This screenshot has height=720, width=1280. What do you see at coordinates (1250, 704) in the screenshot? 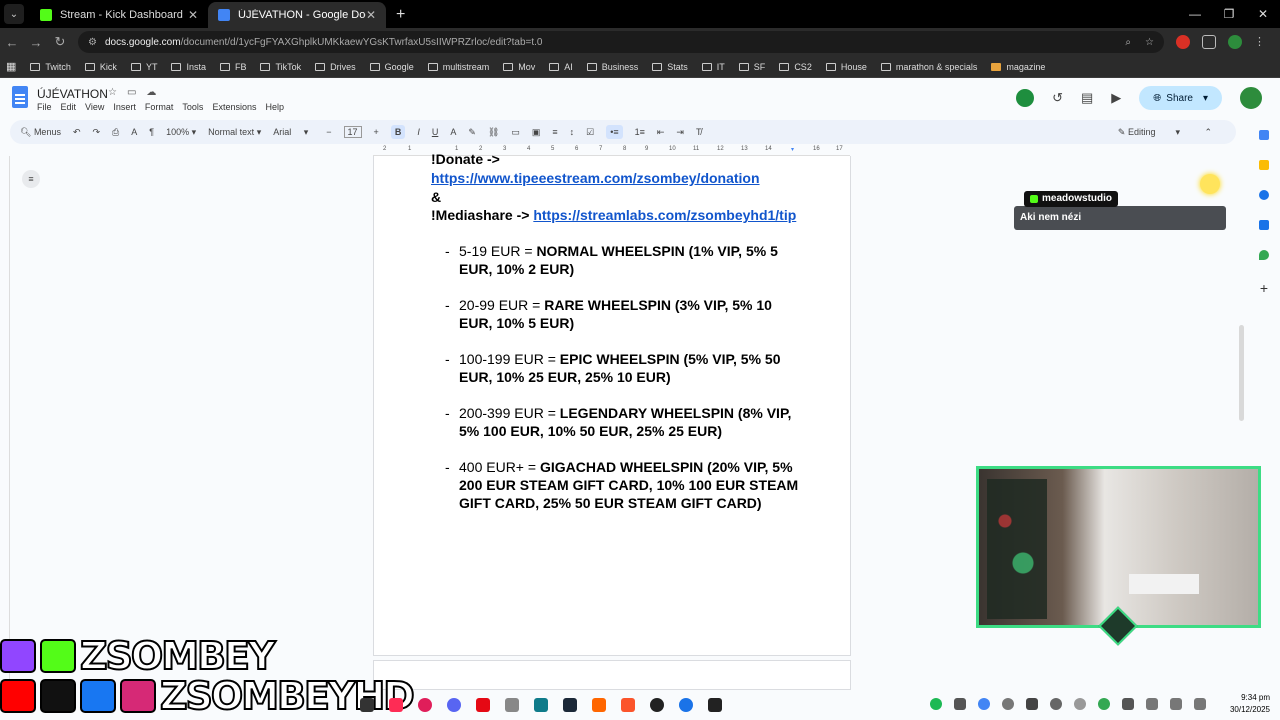
I see `clock: 9:34 pm 30/12/2025` at bounding box center [1250, 704].